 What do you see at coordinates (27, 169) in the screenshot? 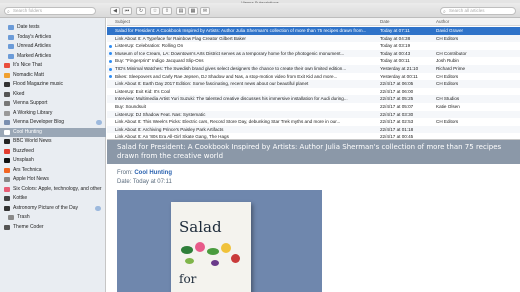
I see `sidebar-item-label: Ars Technica` at bounding box center [27, 169].